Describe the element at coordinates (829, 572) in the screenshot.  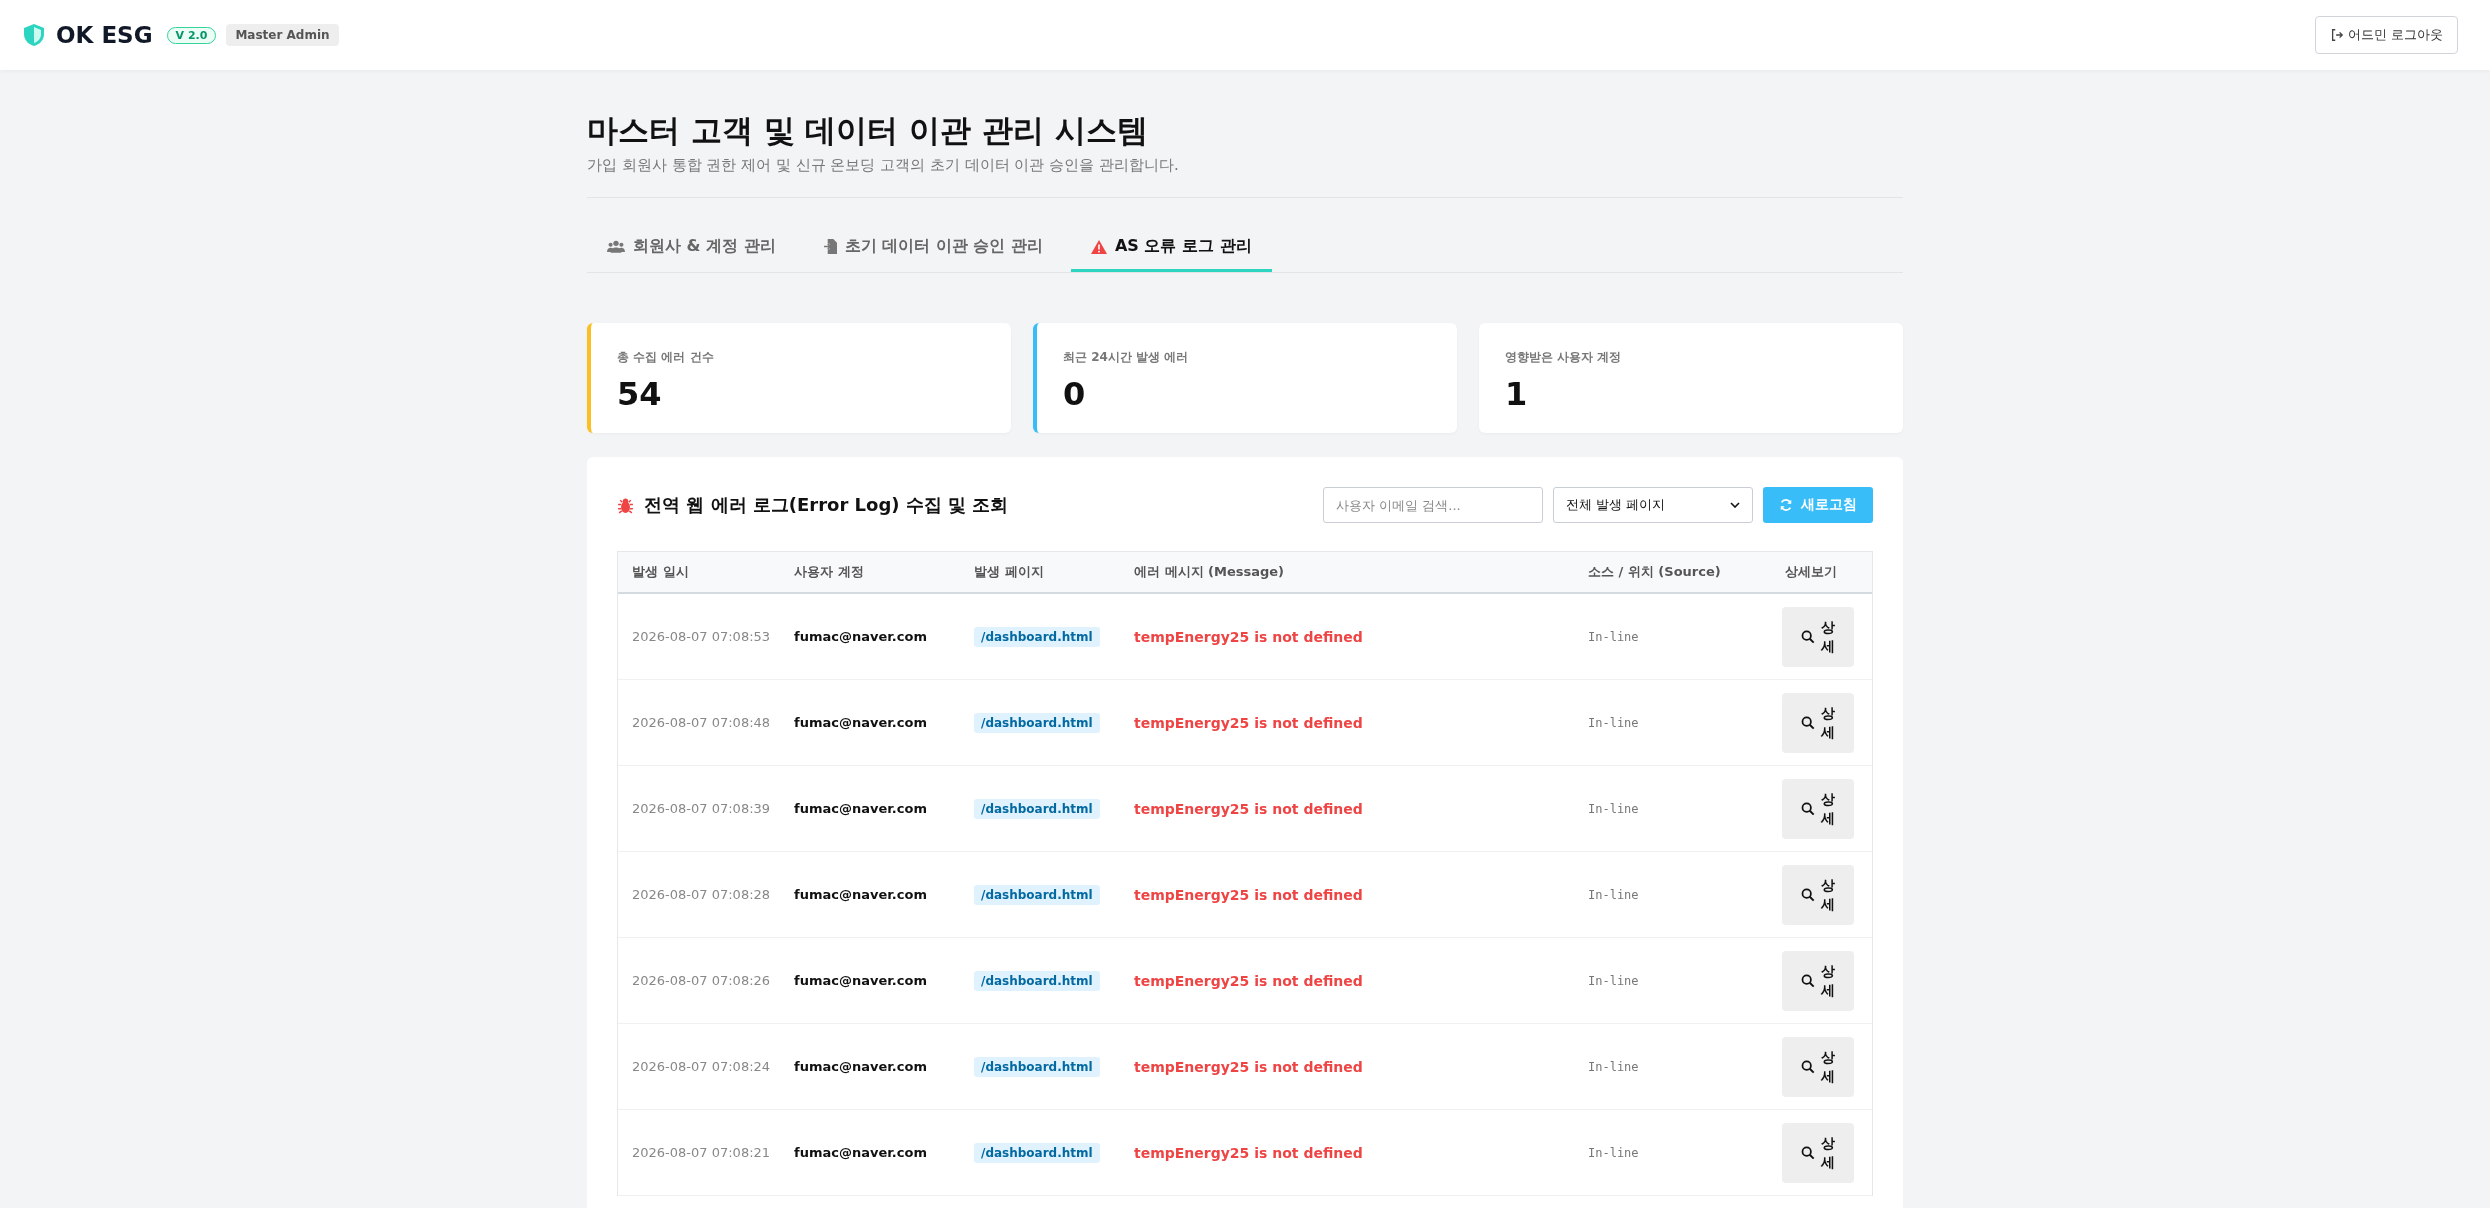
I see `column-header: 사용자 계정` at that location.